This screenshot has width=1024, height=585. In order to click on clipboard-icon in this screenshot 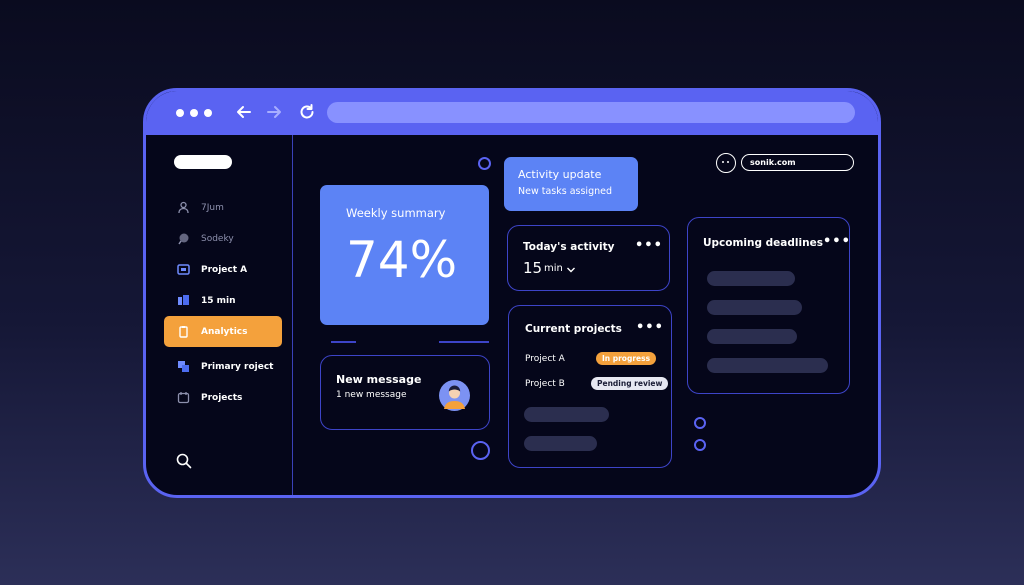, I will do `click(183, 332)`.